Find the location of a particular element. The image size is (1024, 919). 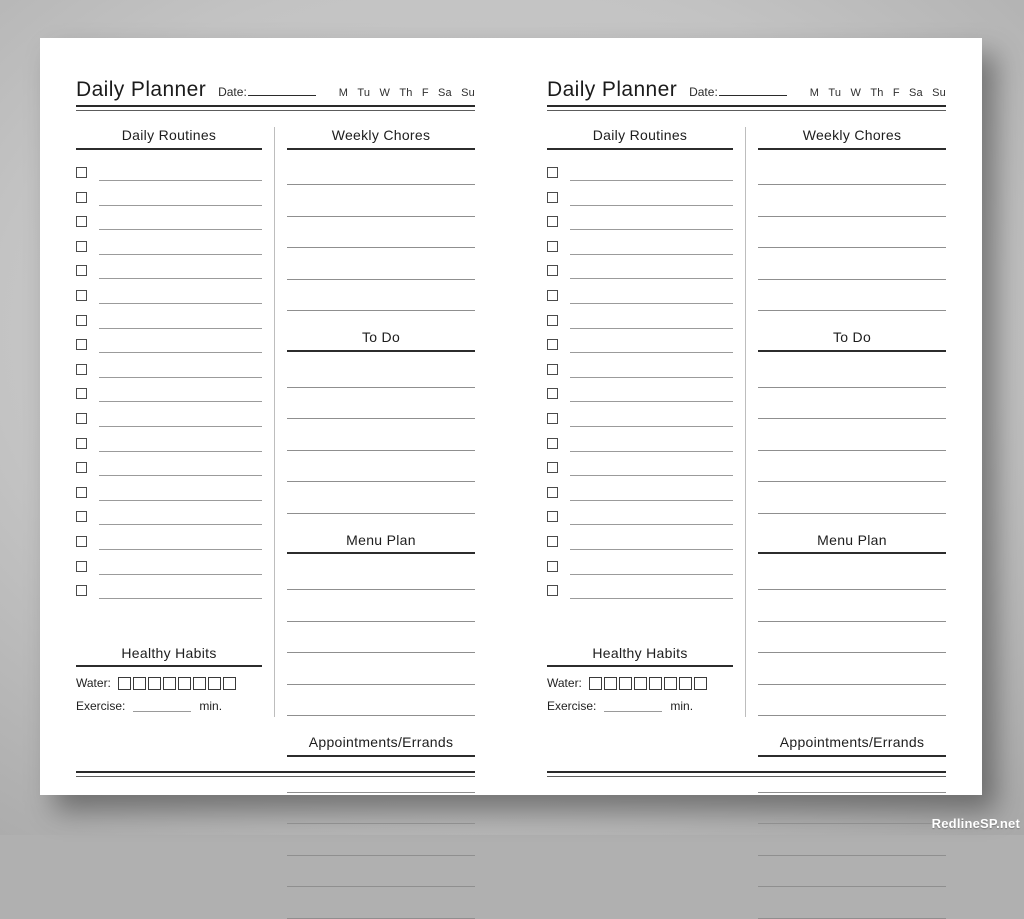

day-option-su: Su is located at coordinates (468, 93).